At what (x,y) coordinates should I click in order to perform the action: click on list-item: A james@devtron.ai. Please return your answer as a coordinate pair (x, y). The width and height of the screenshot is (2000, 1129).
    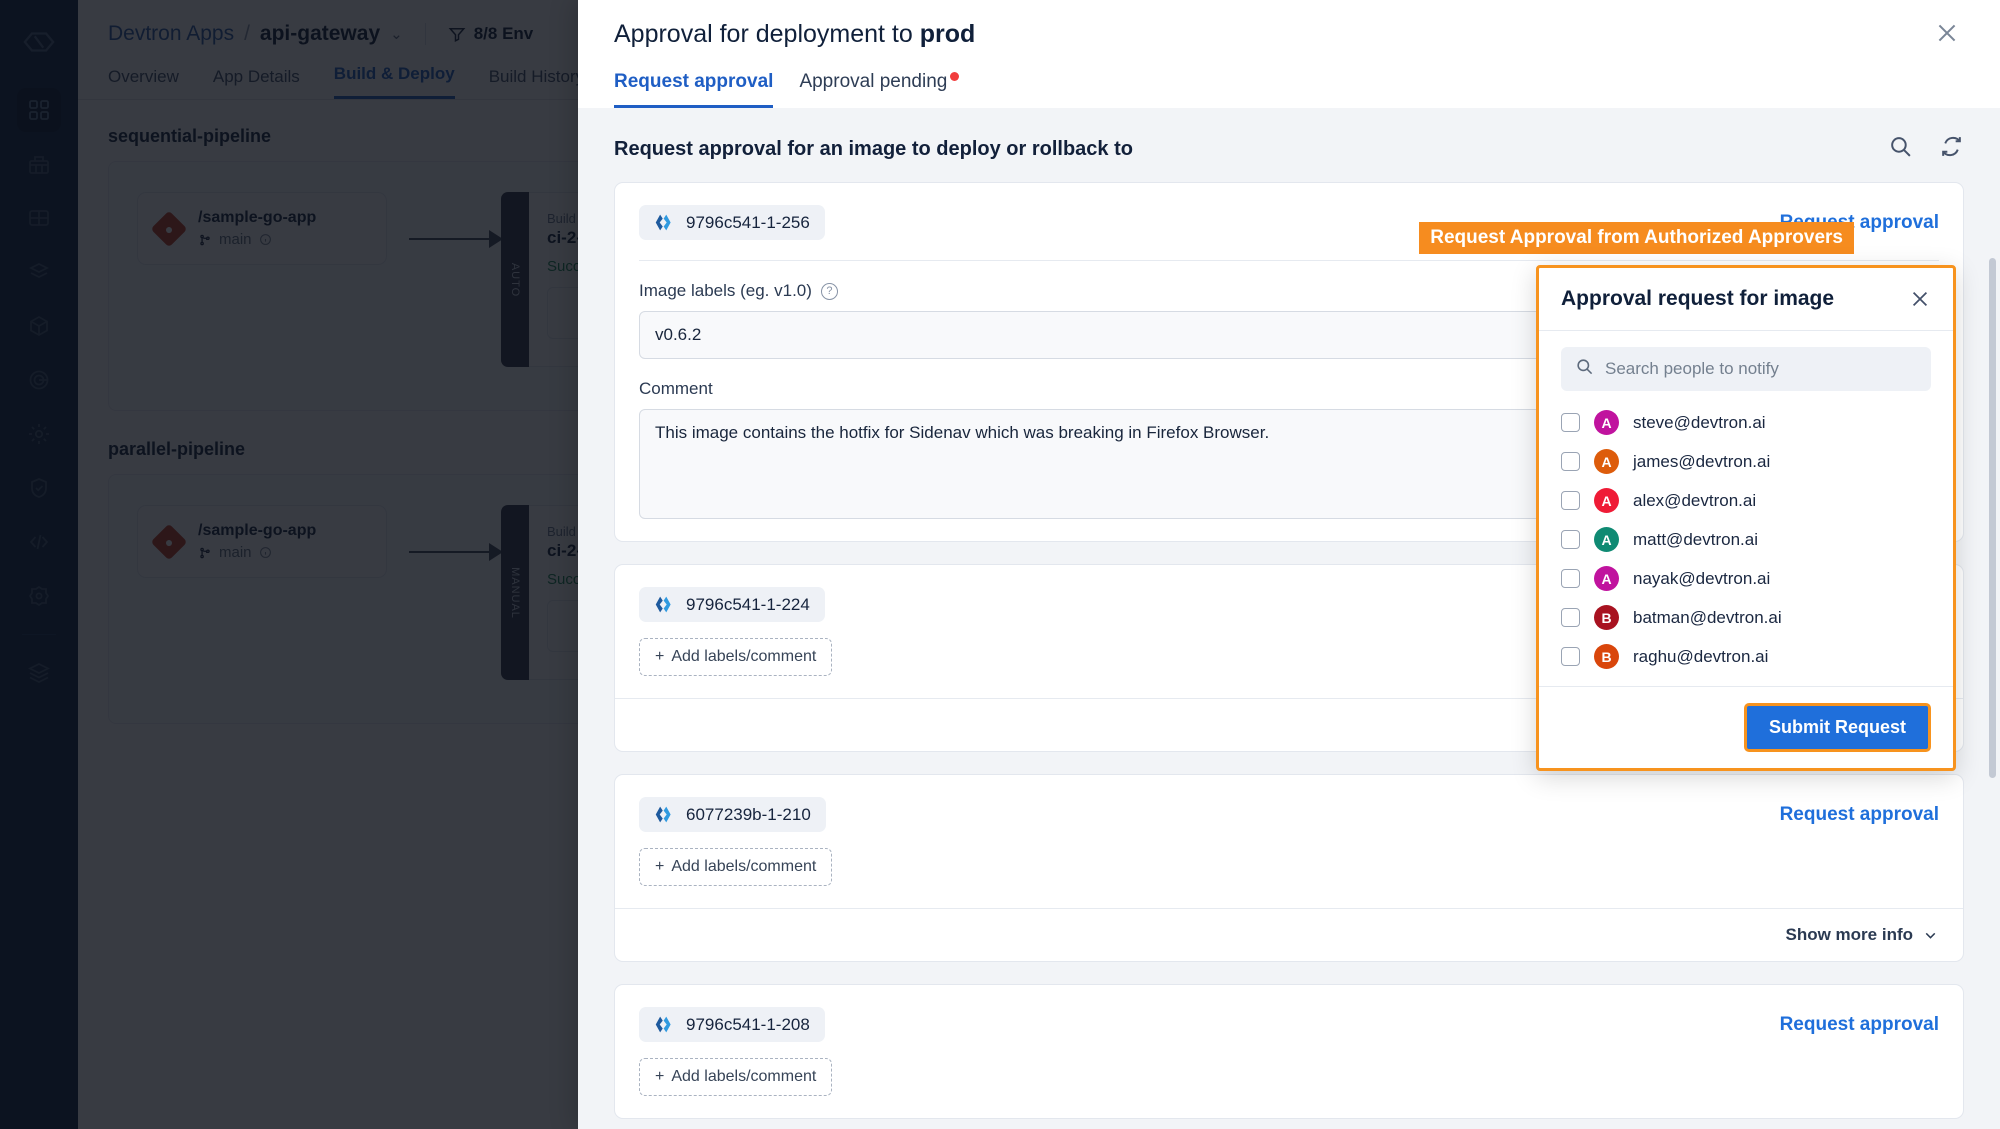
    Looking at the image, I should click on (1746, 461).